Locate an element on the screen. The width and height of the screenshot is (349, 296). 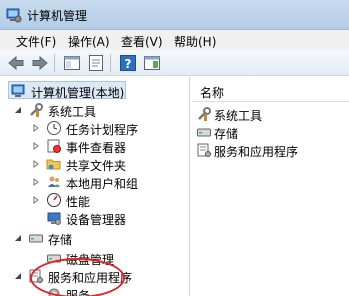
tree-label: 本地用户和组 is located at coordinates (102, 184).